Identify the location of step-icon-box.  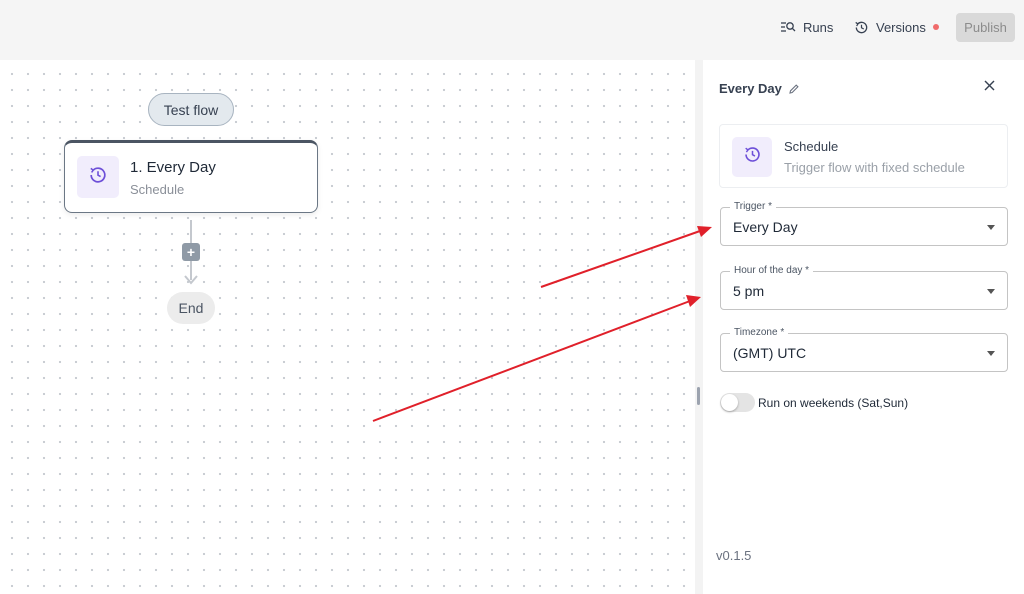
(98, 177).